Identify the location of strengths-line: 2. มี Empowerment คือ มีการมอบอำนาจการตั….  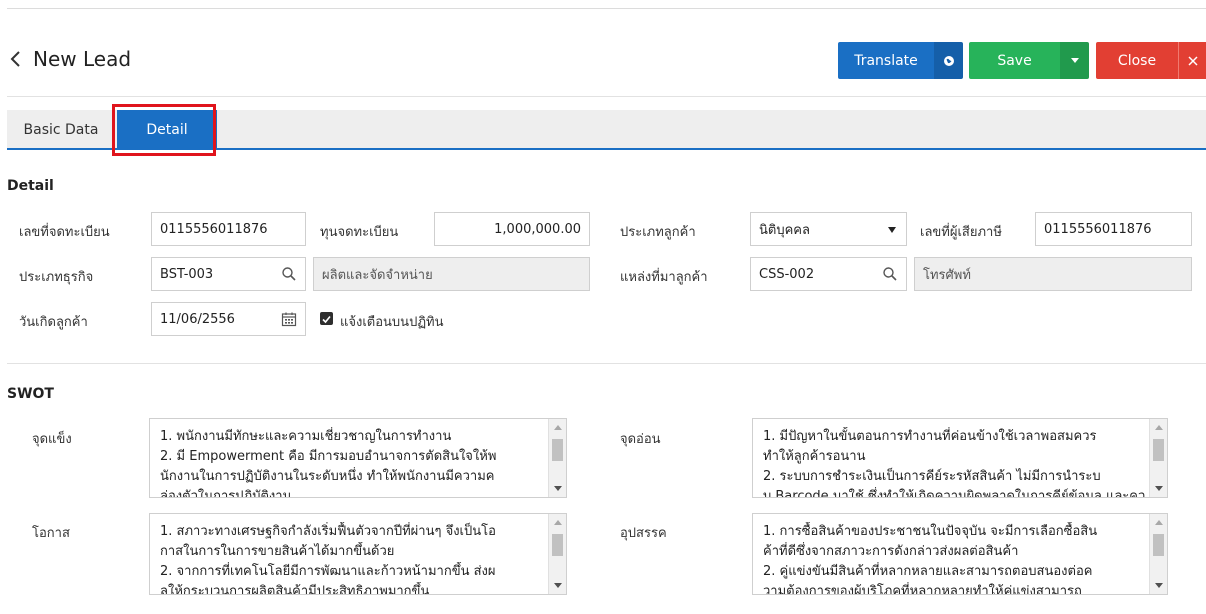
(328, 456).